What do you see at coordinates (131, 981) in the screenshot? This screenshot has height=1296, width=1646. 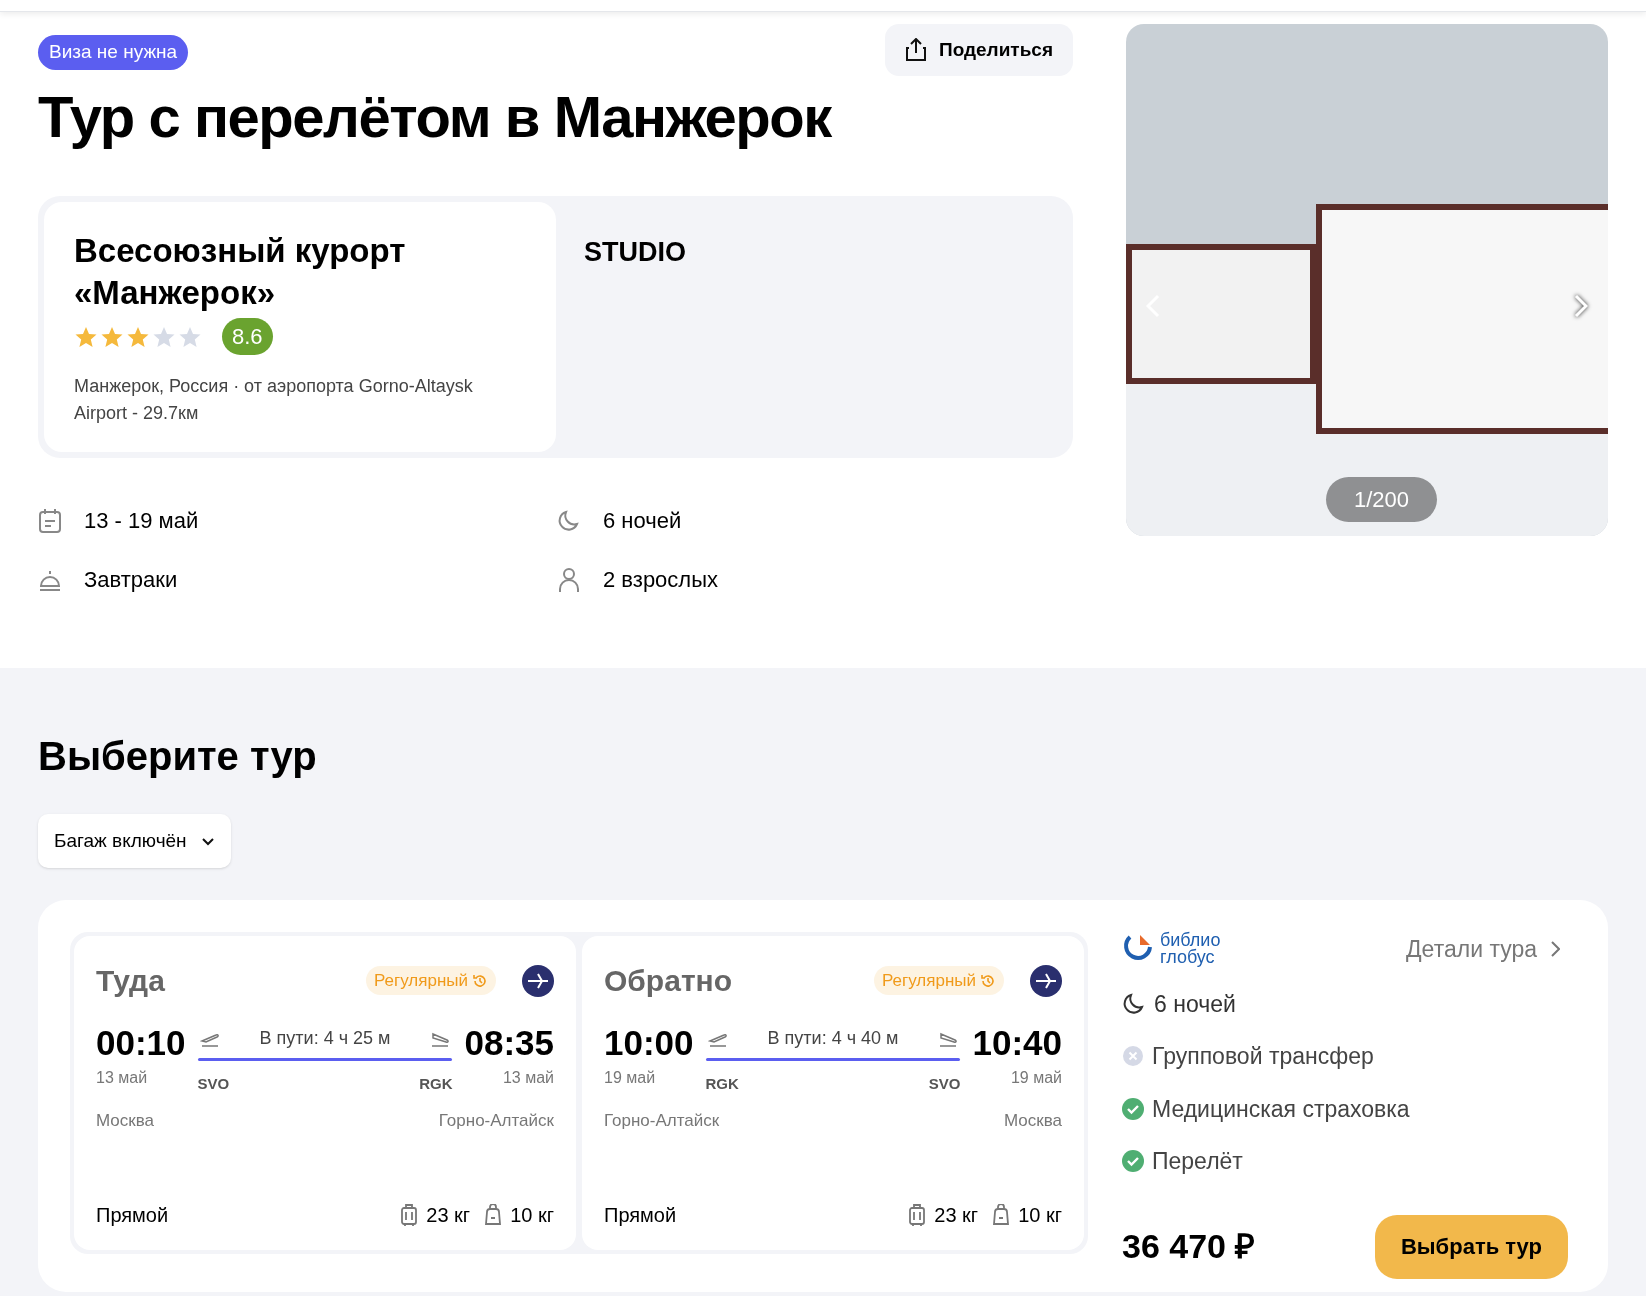 I see `flight-direction: Туда` at bounding box center [131, 981].